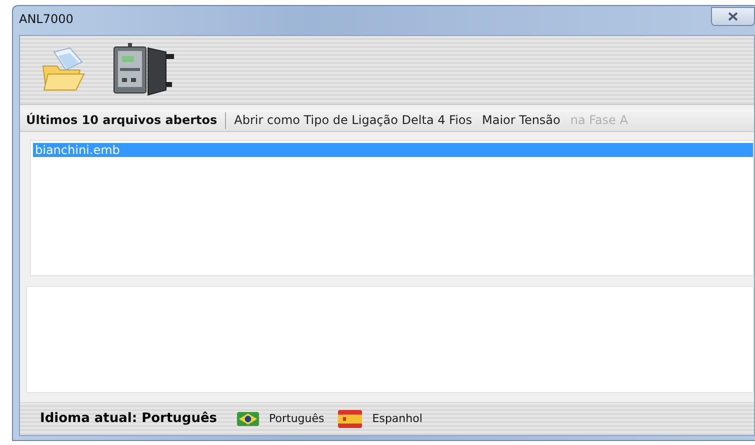 The image size is (755, 445). What do you see at coordinates (383, 419) in the screenshot?
I see `language-button: Espanhol` at bounding box center [383, 419].